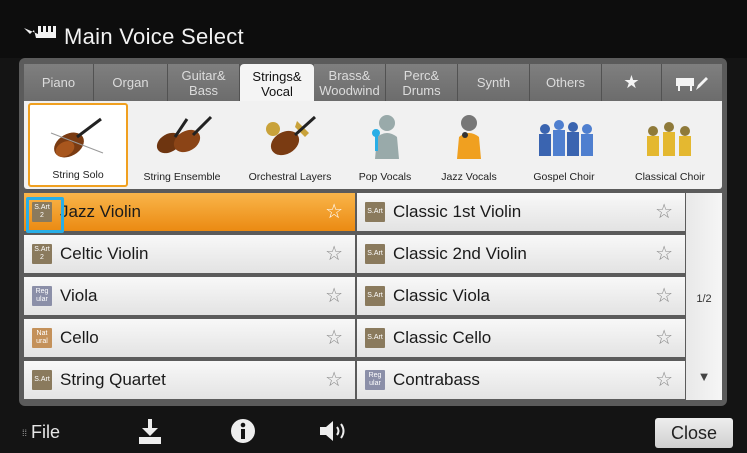 The width and height of the screenshot is (747, 453). Describe the element at coordinates (45, 215) in the screenshot. I see `selection-cursor` at that location.